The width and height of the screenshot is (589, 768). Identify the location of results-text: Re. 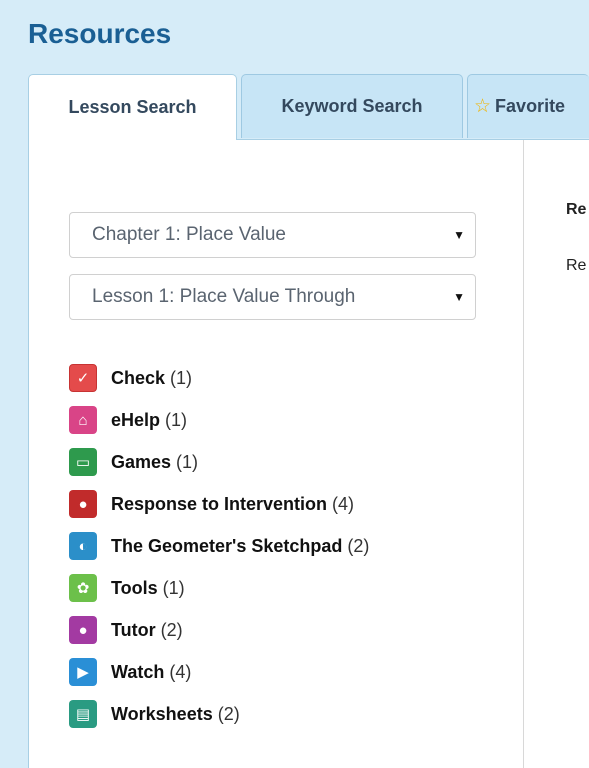
(576, 265).